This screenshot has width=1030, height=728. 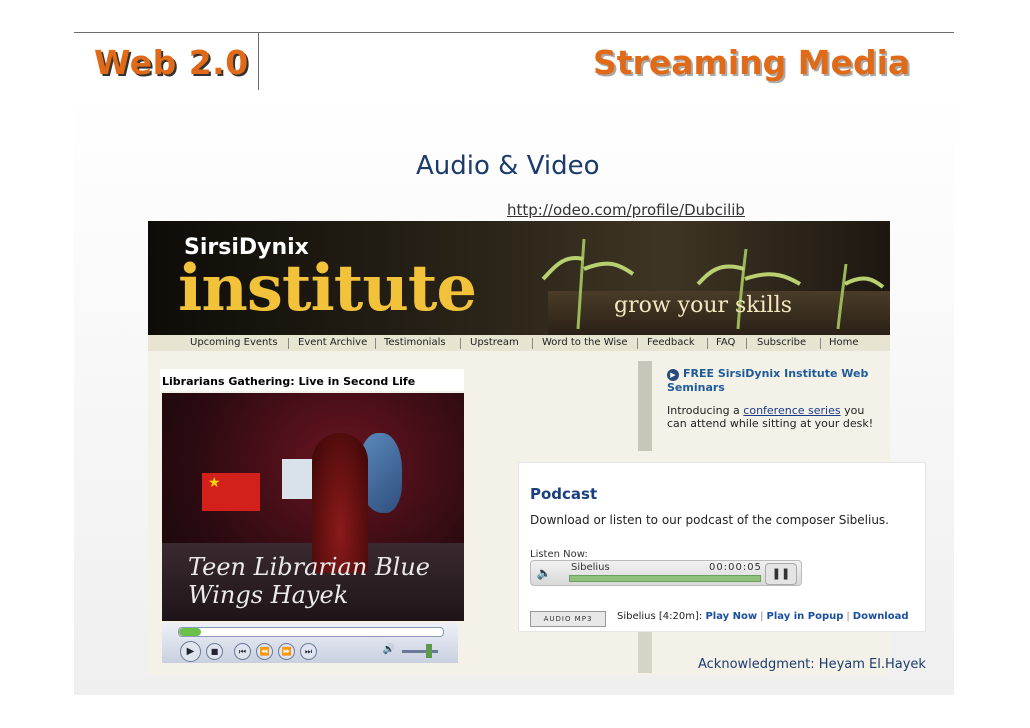 What do you see at coordinates (190, 651) in the screenshot?
I see `play-button: ▶` at bounding box center [190, 651].